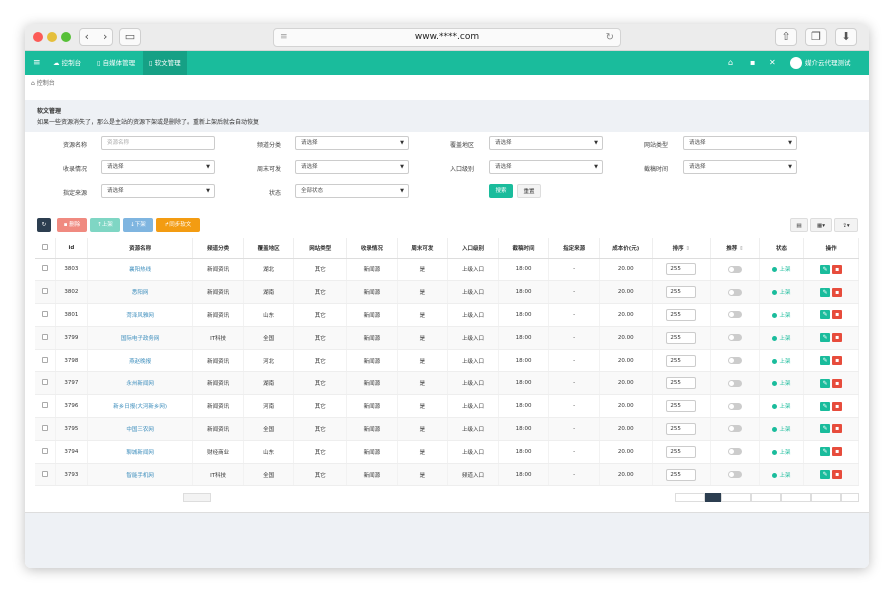 This screenshot has width=893, height=591. Describe the element at coordinates (66, 37) in the screenshot. I see `maximize-window-button` at that location.